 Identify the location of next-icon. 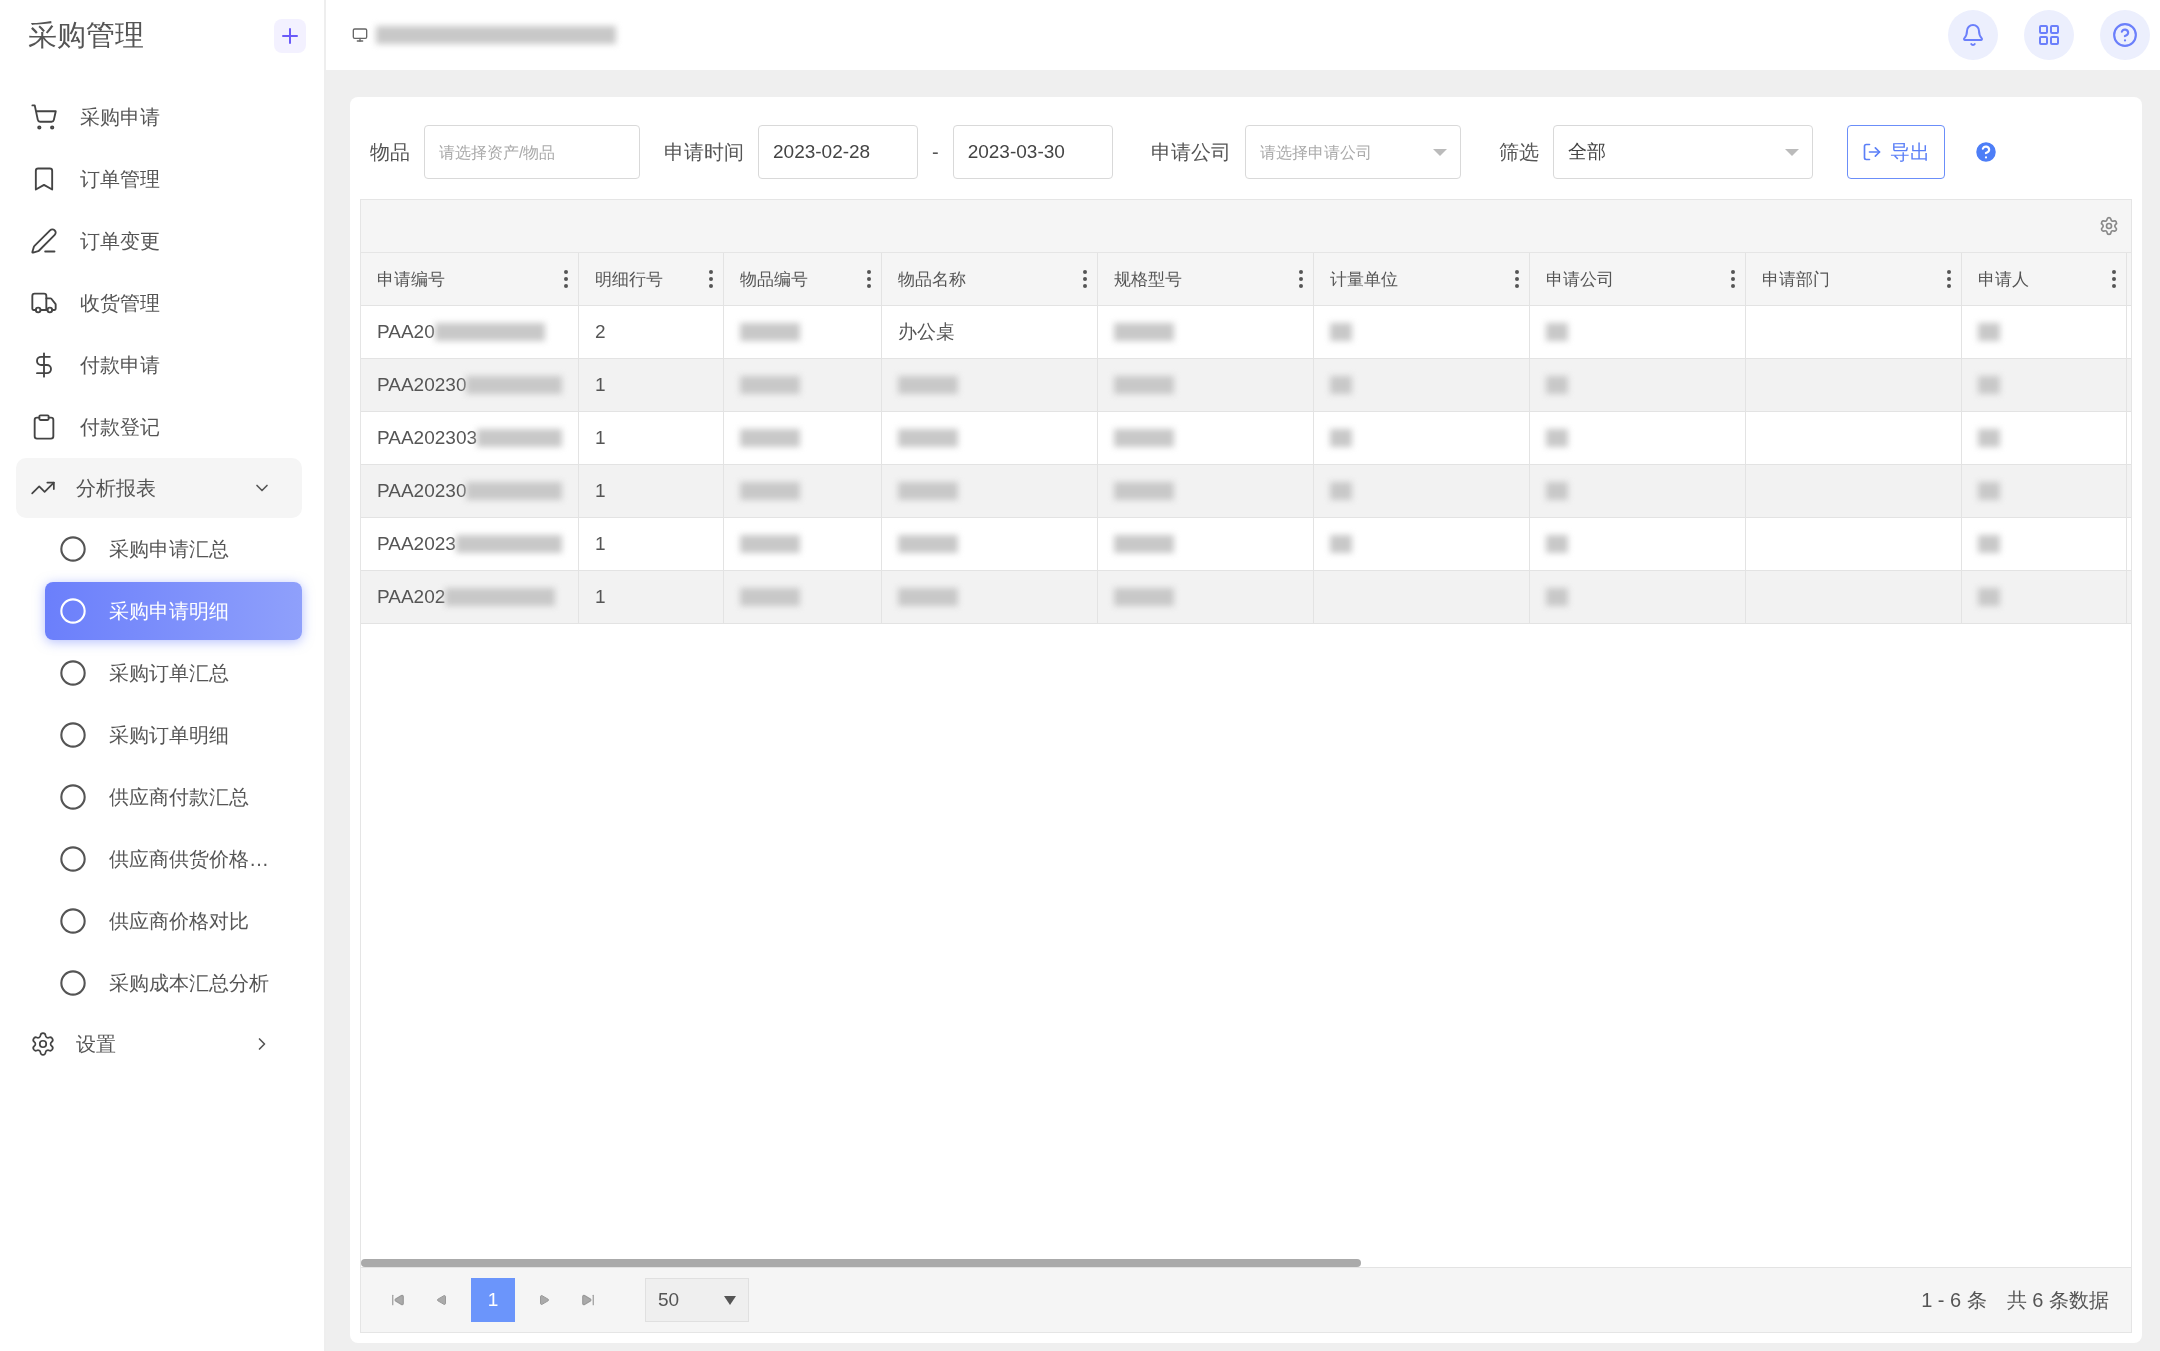
(544, 1300).